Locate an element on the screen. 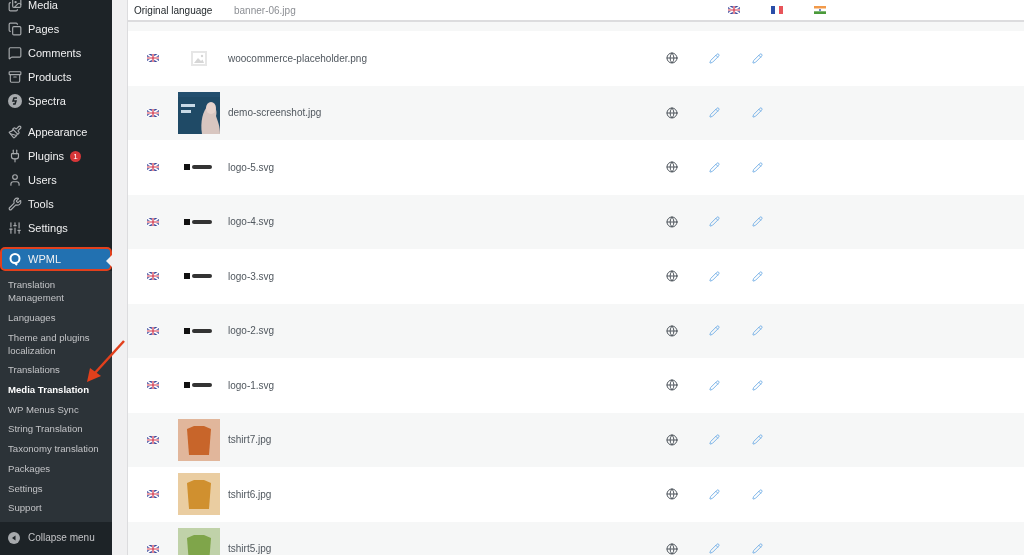 The height and width of the screenshot is (555, 1024). menu-item: WPML is located at coordinates (56, 259).